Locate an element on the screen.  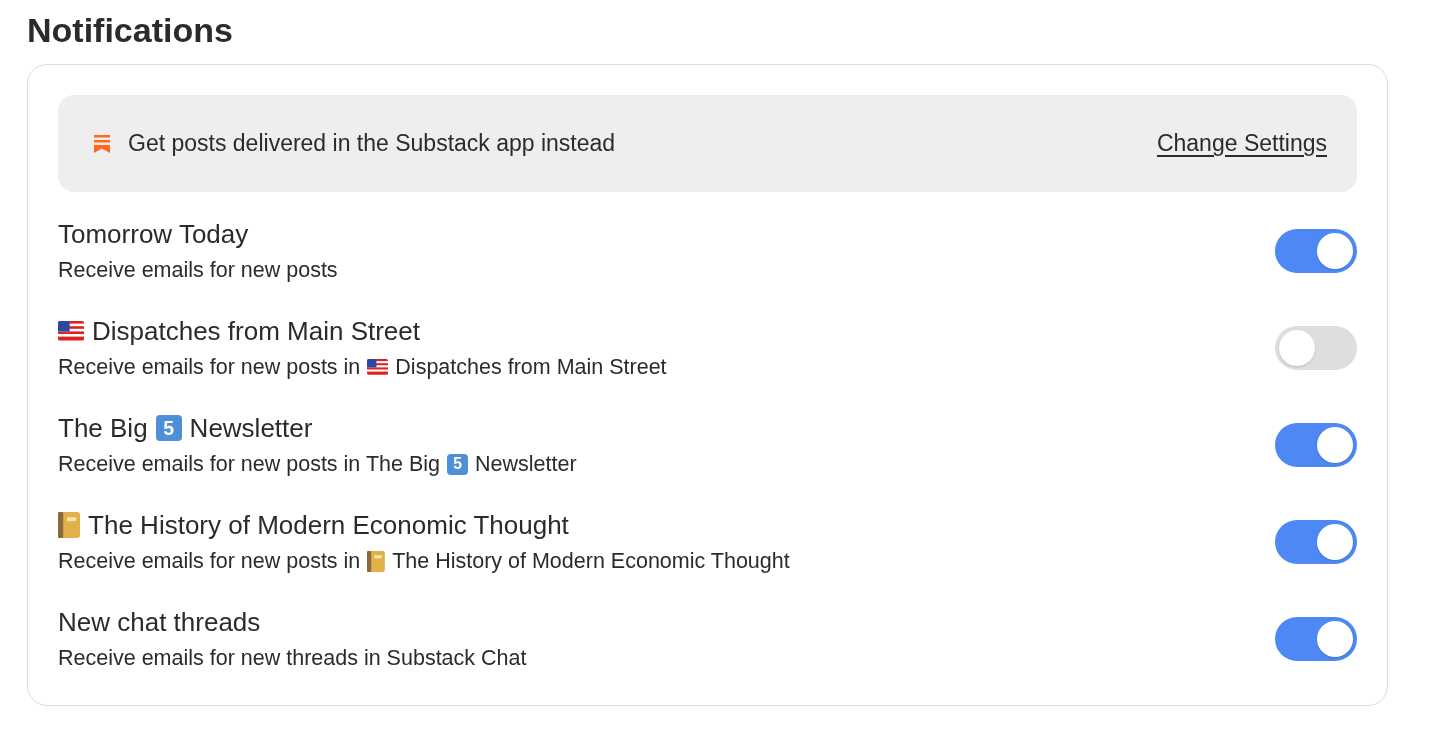
subscription-title: Tomorrow Today is located at coordinates (153, 234).